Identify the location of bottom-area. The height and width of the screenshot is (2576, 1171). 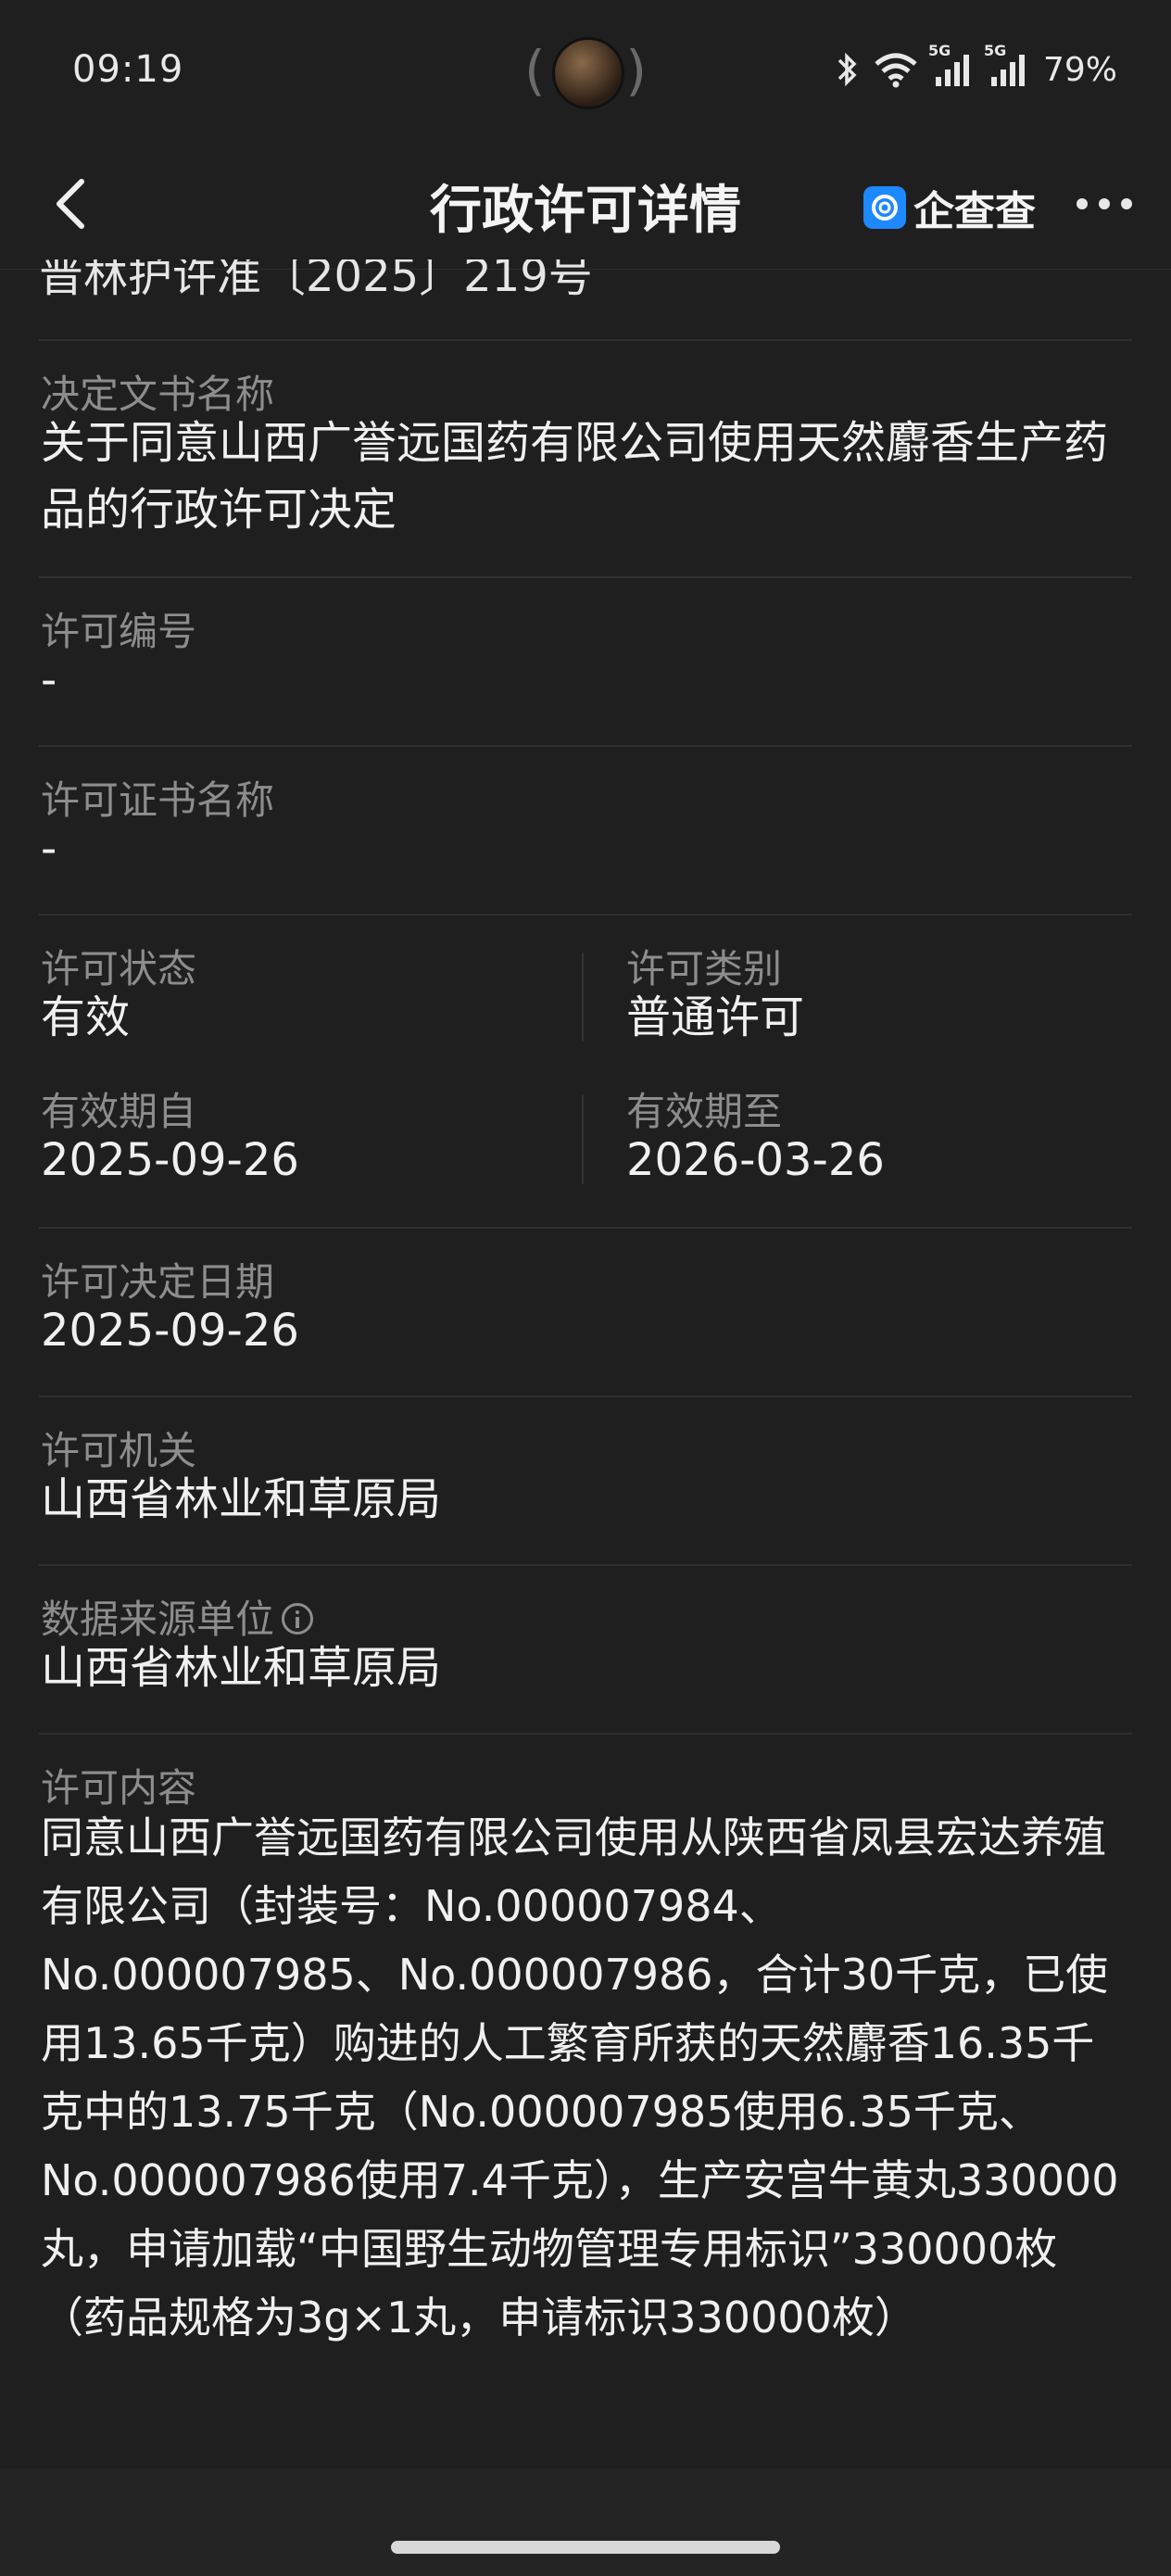
(585, 2523).